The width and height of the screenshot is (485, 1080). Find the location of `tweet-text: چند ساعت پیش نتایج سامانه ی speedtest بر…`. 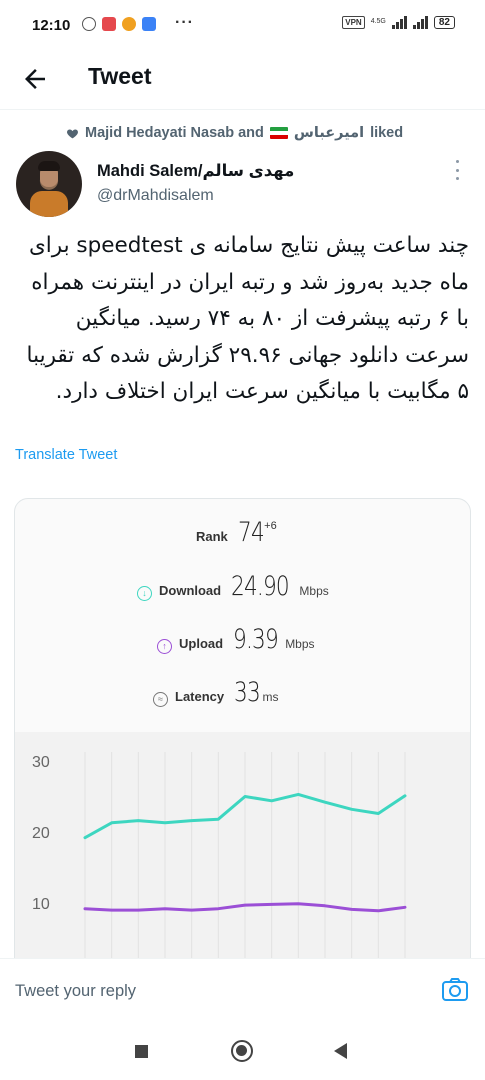

tweet-text: چند ساعت پیش نتایج سامانه ی speedtest بر… is located at coordinates (247, 318).